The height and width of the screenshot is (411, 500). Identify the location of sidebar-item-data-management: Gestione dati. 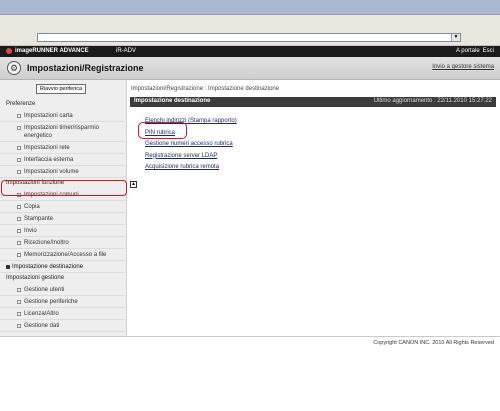
(63, 326).